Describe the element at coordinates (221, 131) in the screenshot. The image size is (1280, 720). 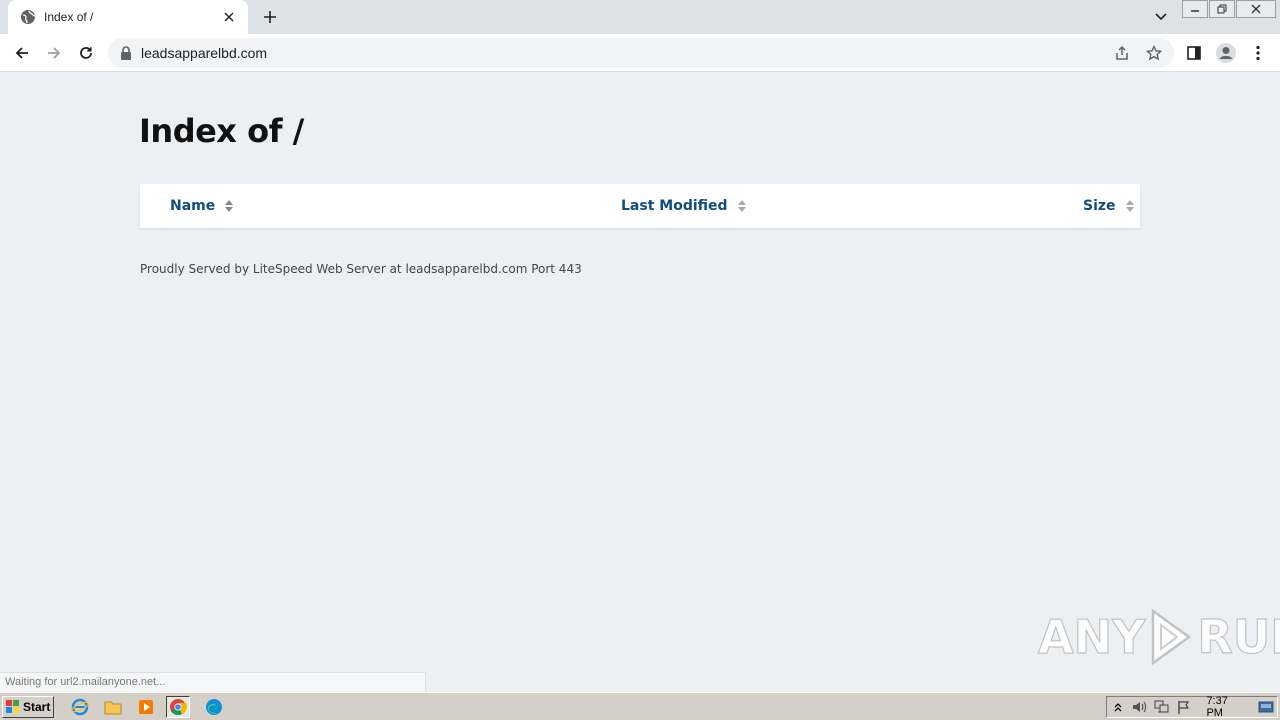
I see `page-title: Index of /` at that location.